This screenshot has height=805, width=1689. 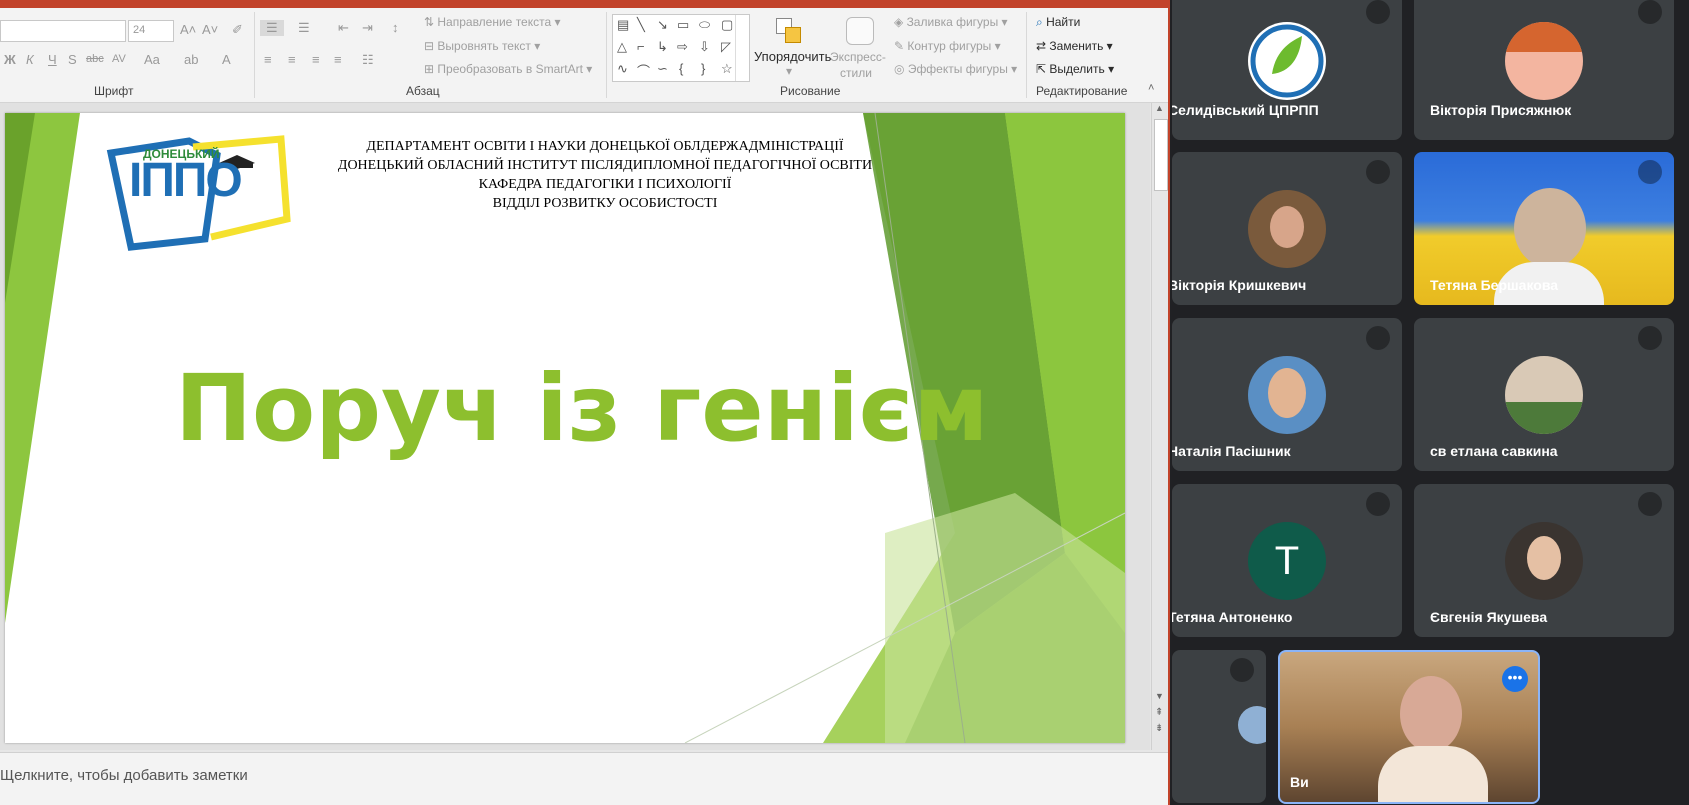 I want to click on line-spacing-icon: ↕, so click(x=395, y=27).